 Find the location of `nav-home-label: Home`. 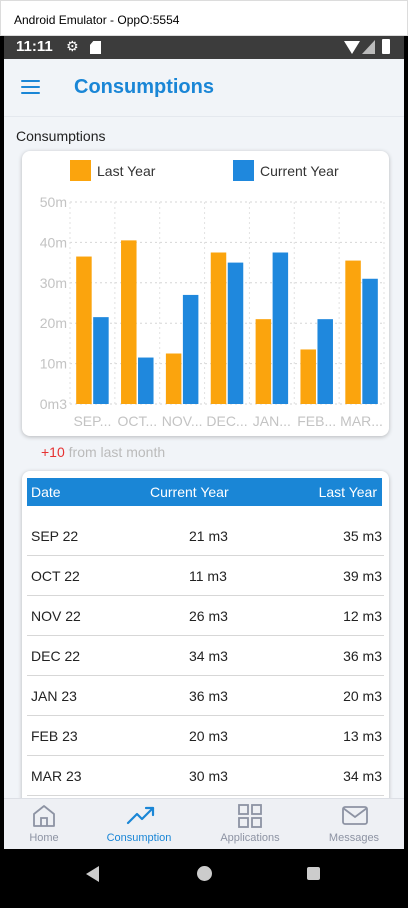

nav-home-label: Home is located at coordinates (44, 838).